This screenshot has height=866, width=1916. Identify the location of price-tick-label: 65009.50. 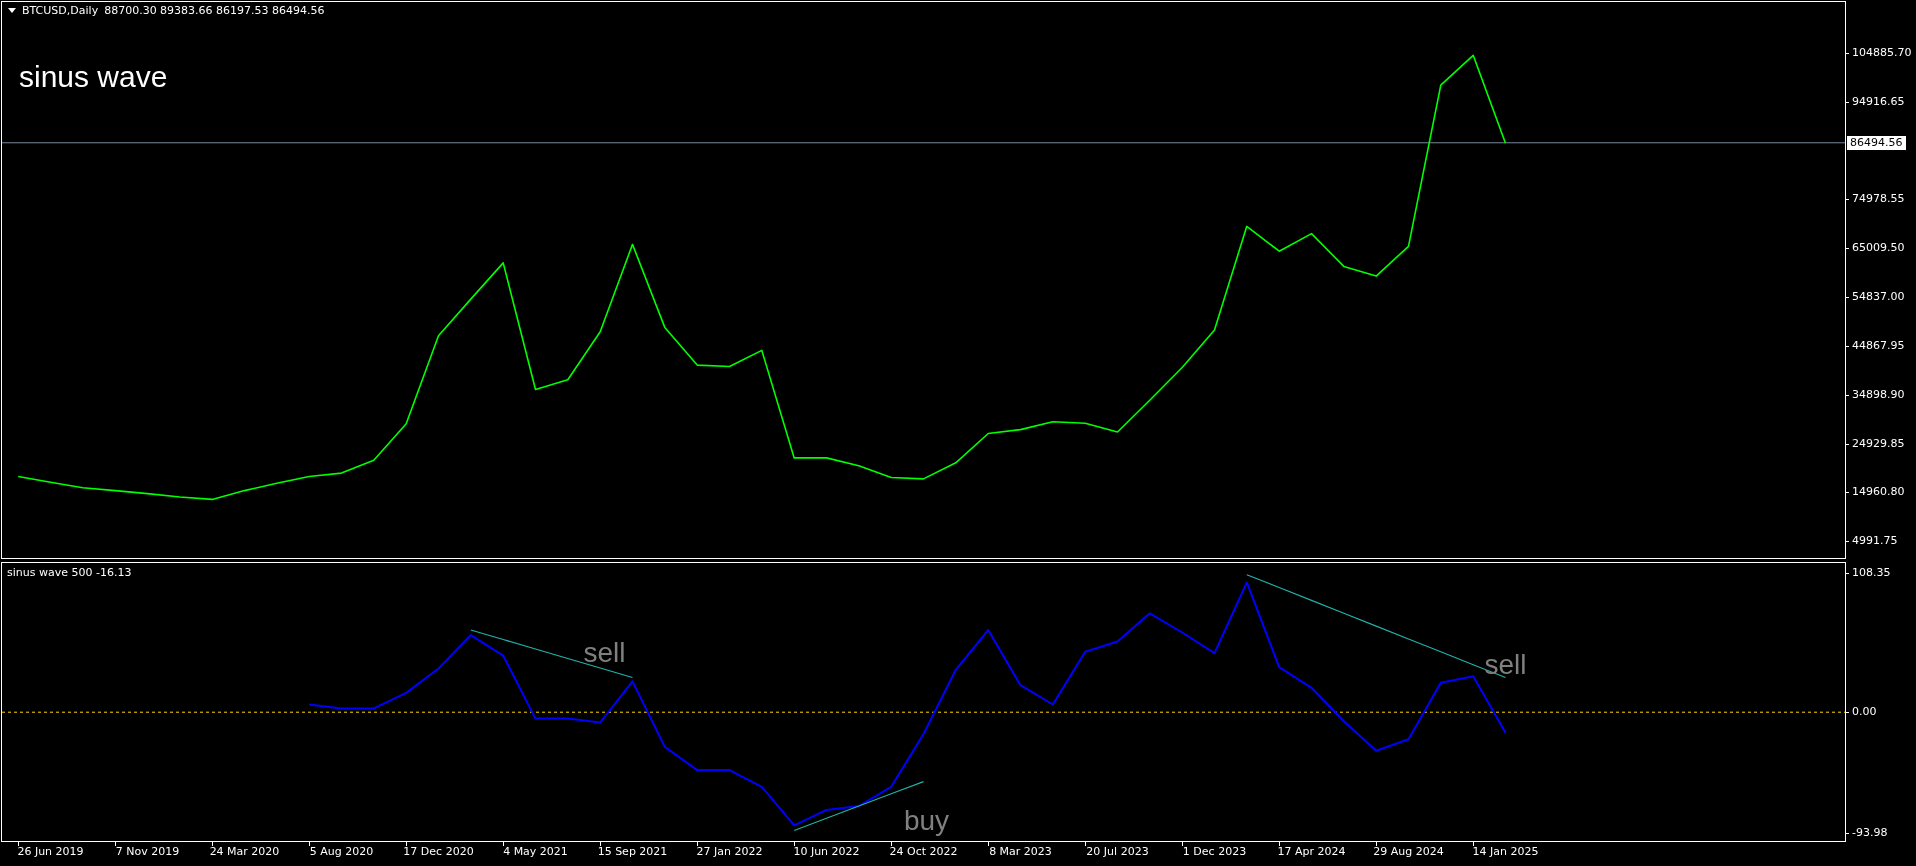
(1878, 247).